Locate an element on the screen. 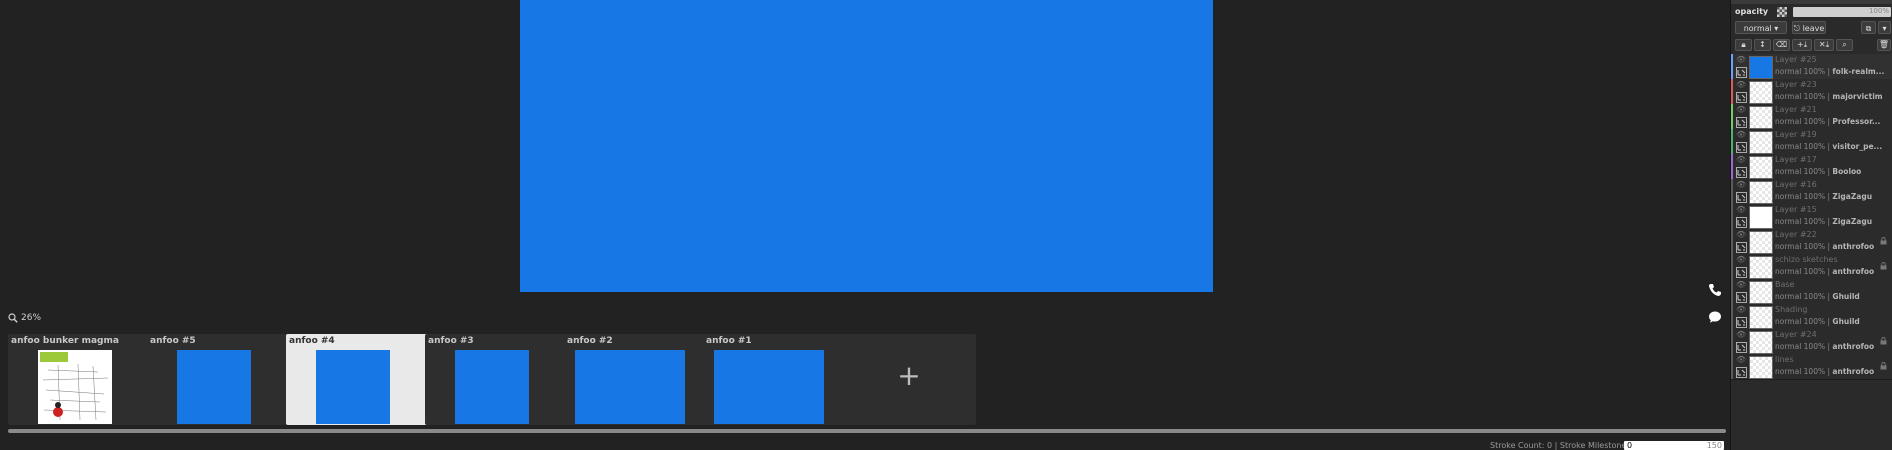 The width and height of the screenshot is (1892, 450). lock-icon: 🔒︎ is located at coordinates (1743, 44).